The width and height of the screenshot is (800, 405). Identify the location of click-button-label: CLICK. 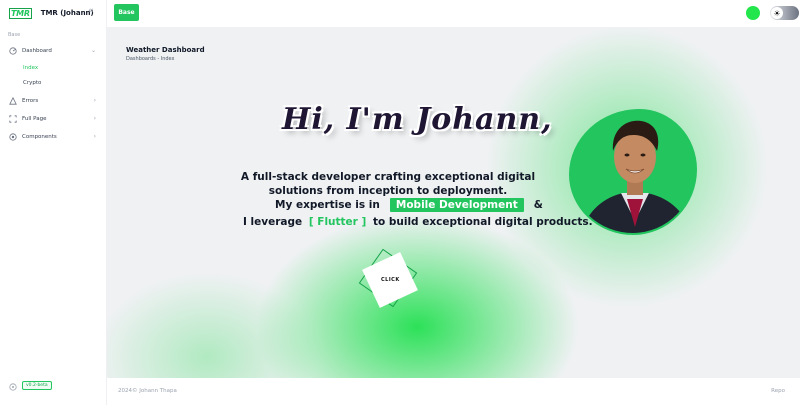
(390, 280).